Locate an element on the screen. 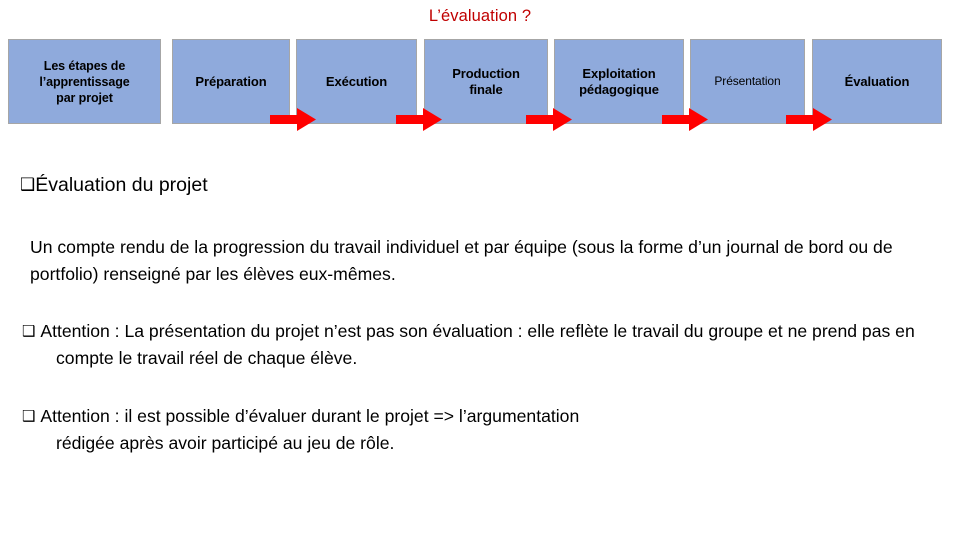  stage-label-5: Exploitation pédagogique is located at coordinates (619, 81).